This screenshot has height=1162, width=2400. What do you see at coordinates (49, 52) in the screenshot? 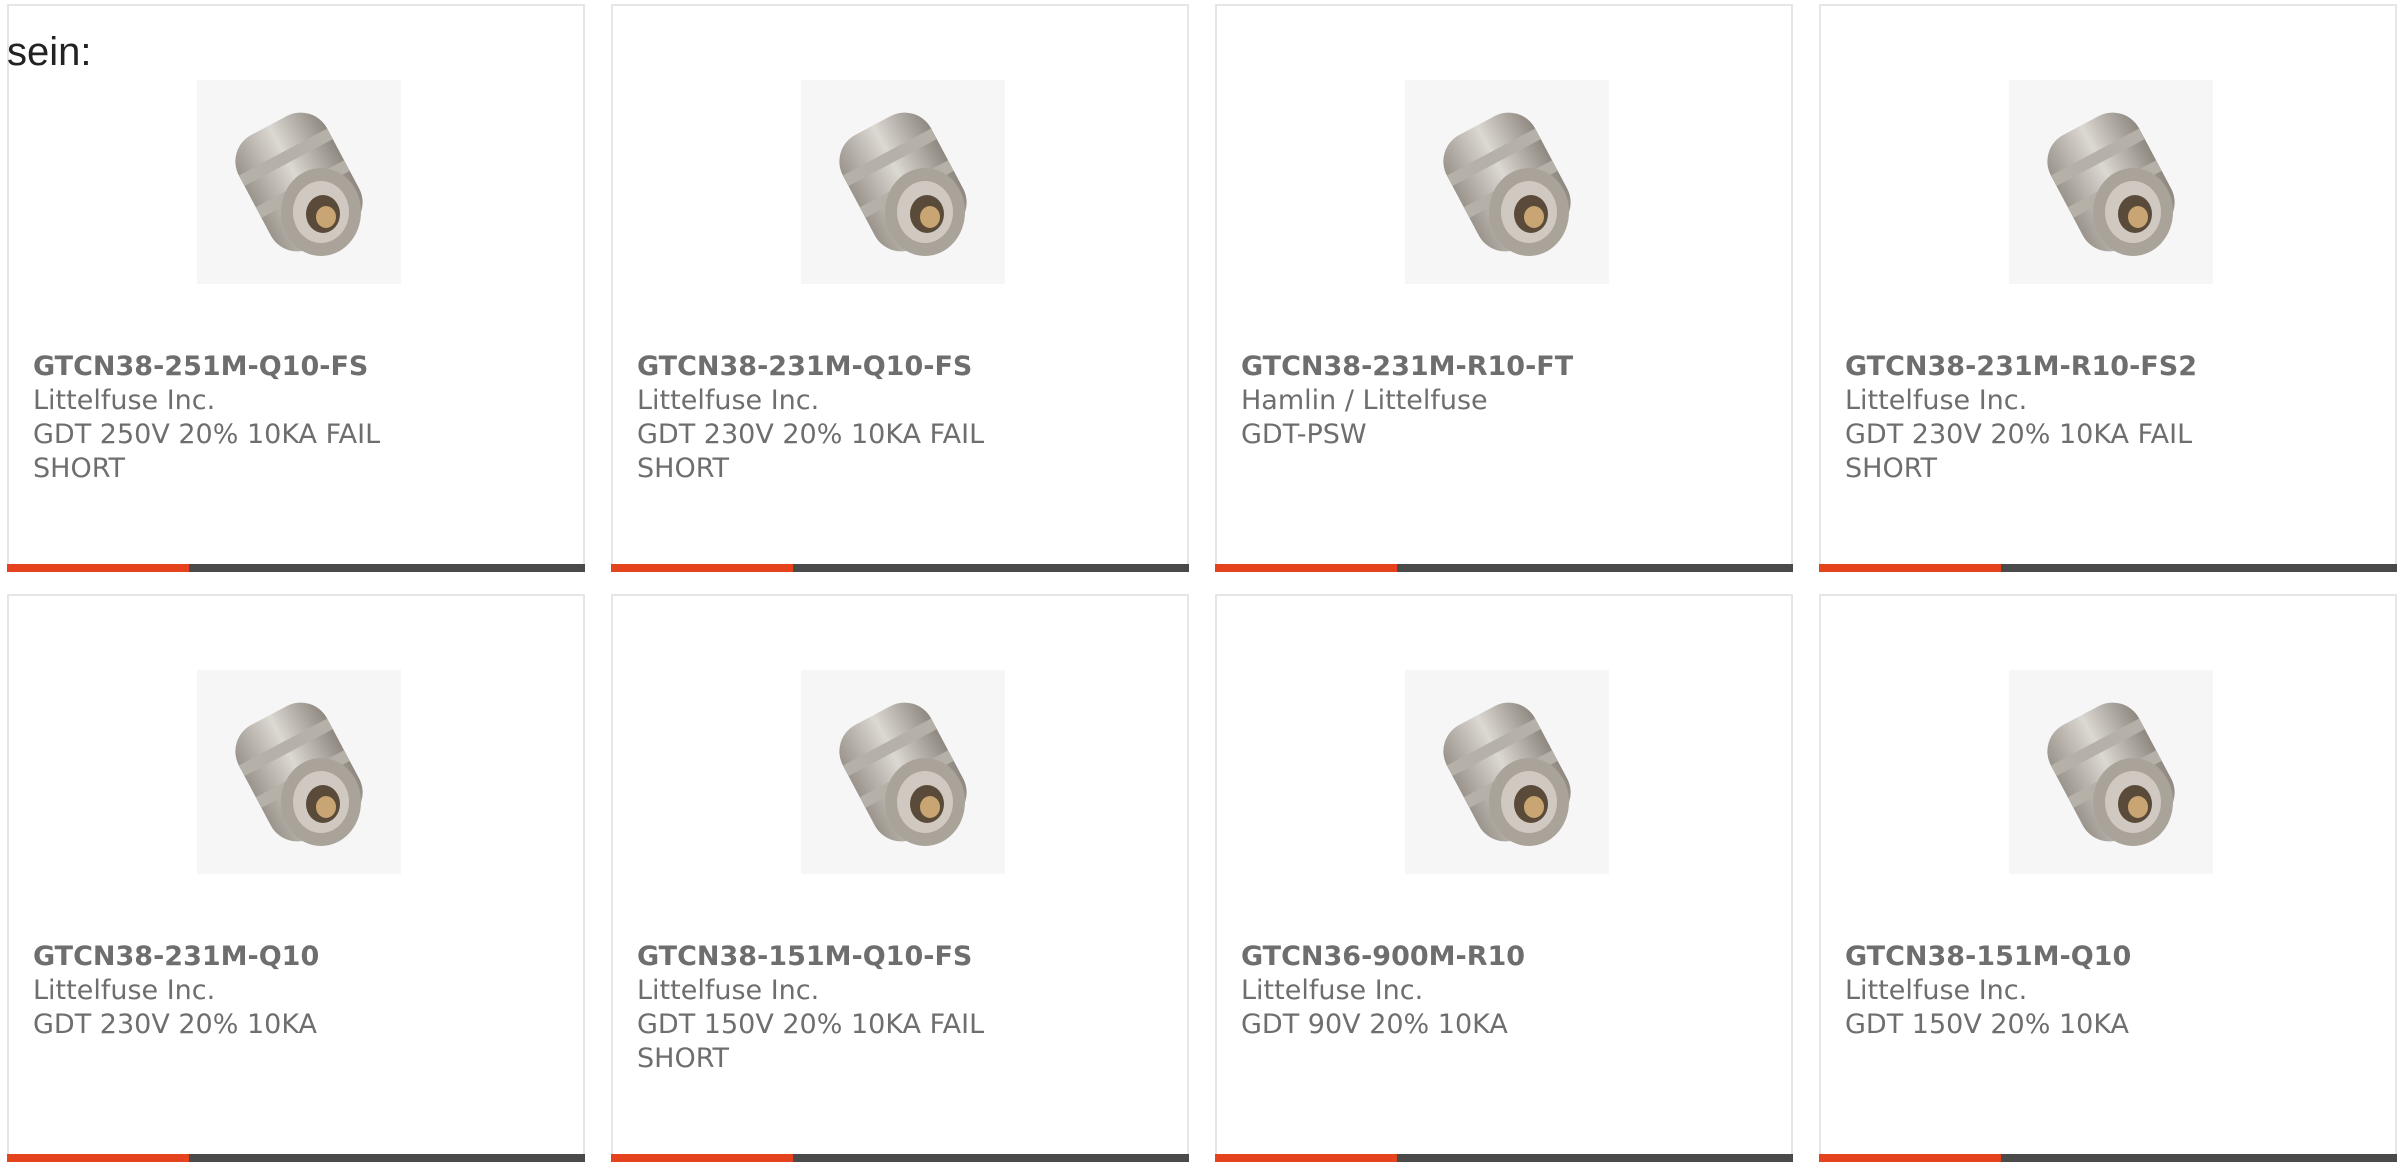
I see `intro-text: sein:` at bounding box center [49, 52].